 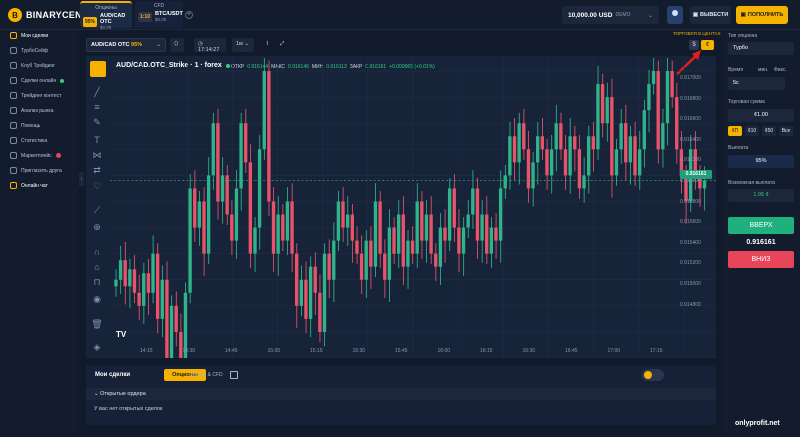 What do you see at coordinates (13, 80) in the screenshot?
I see `online-trades-icon` at bounding box center [13, 80].